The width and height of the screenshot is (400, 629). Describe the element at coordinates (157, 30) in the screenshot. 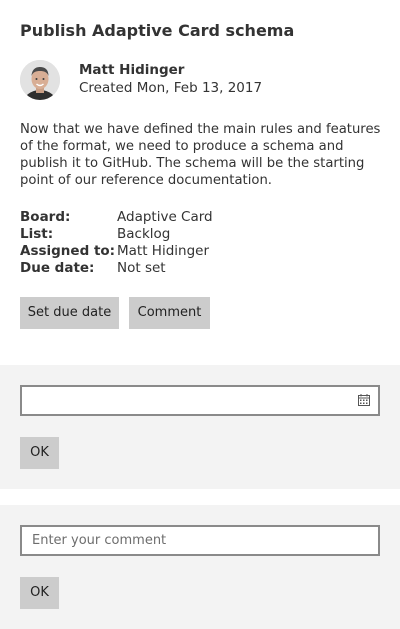

I see `card-title: Publish Adaptive Card schema` at that location.